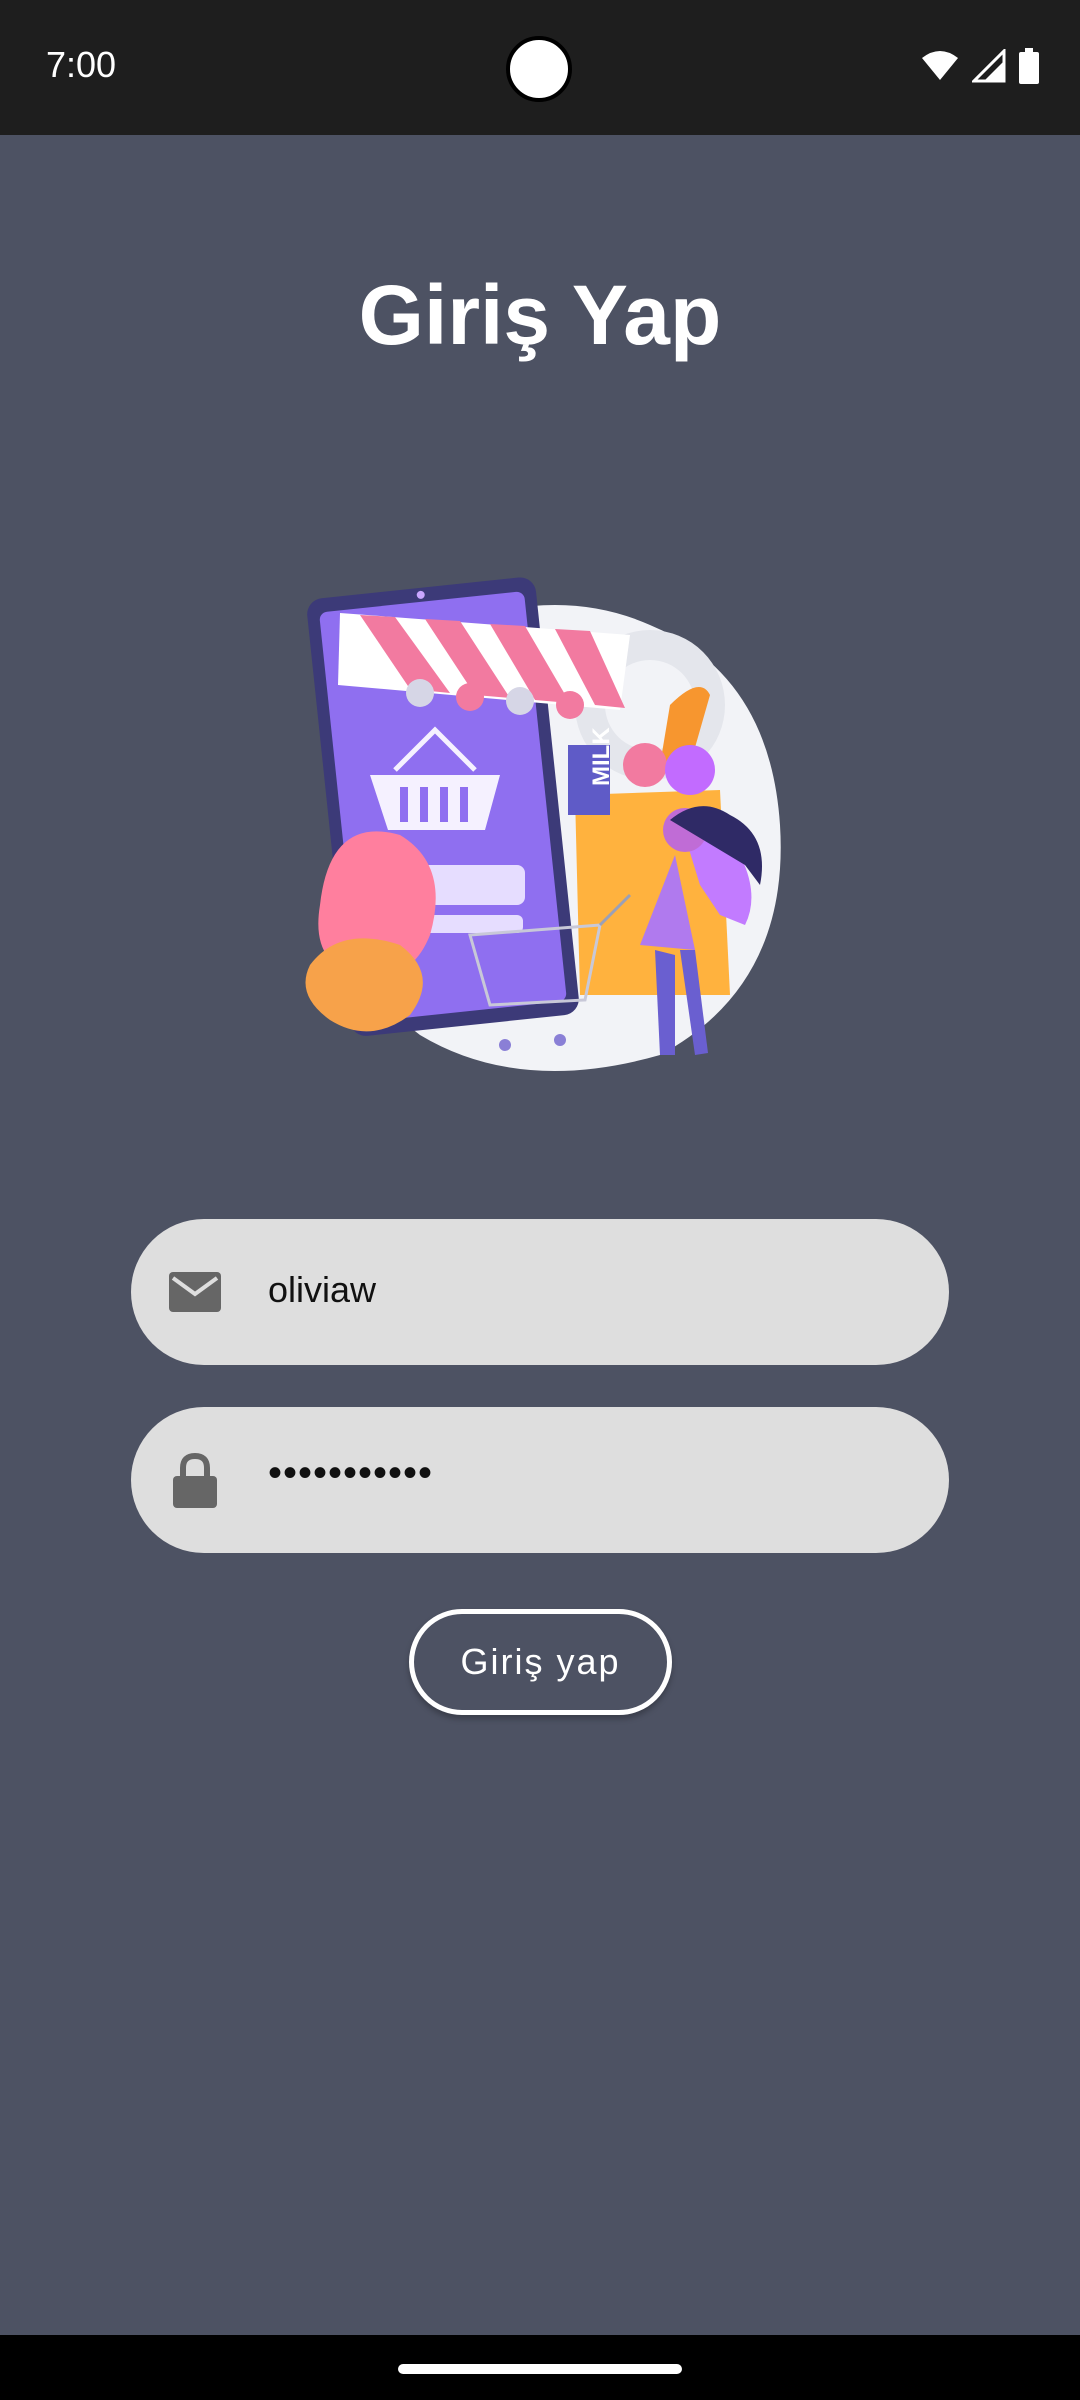 This screenshot has height=2400, width=1080. I want to click on status-time: 7:00, so click(81, 64).